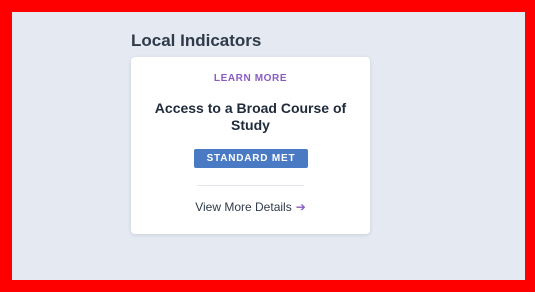 Image resolution: width=535 pixels, height=292 pixels. What do you see at coordinates (243, 207) in the screenshot?
I see `view-more-details-label: View More Details` at bounding box center [243, 207].